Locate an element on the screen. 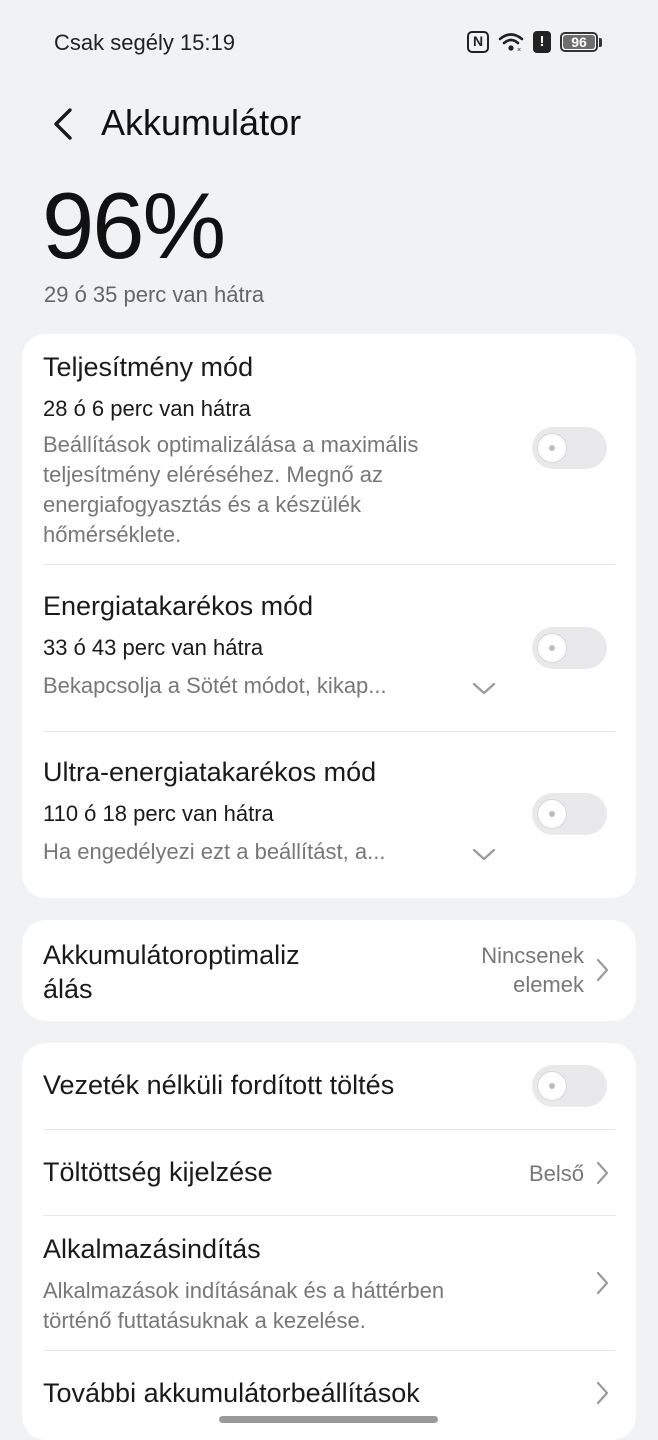 The image size is (658, 1440). wifi-icon: × is located at coordinates (511, 43).